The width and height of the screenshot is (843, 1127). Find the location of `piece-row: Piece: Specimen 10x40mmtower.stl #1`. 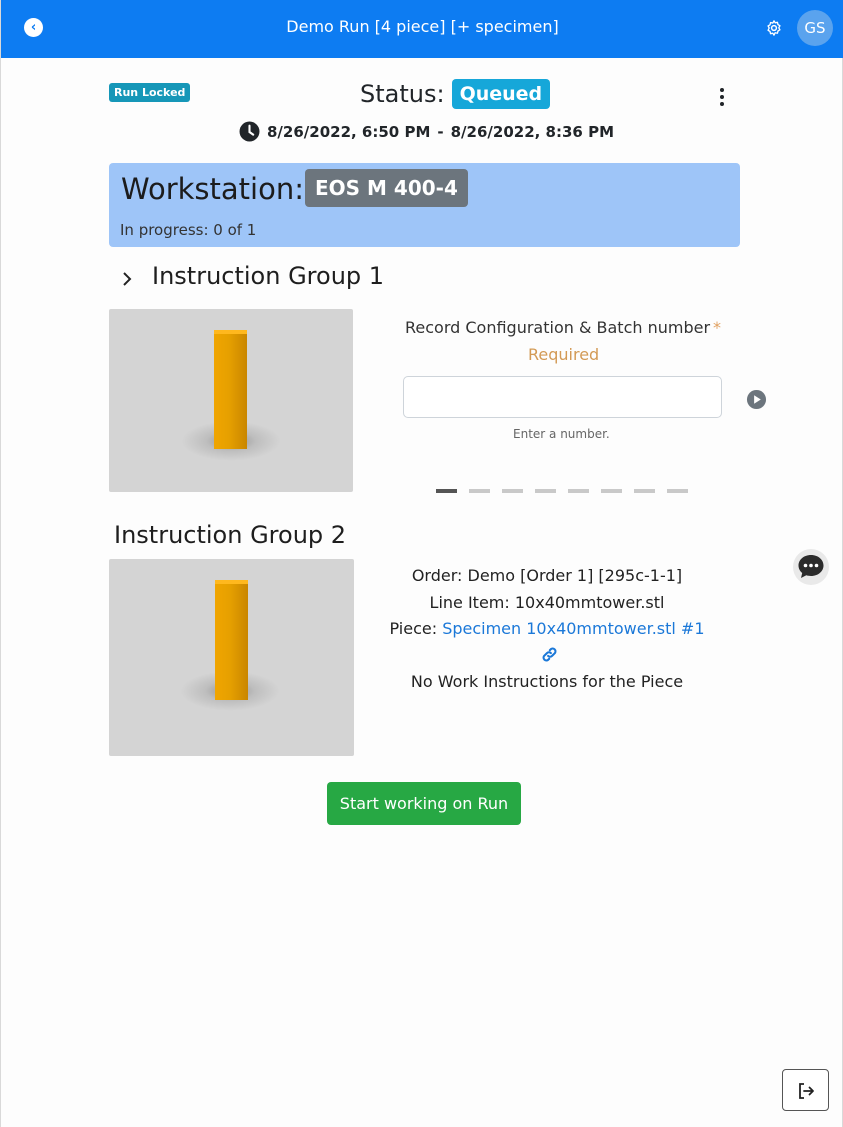

piece-row: Piece: Specimen 10x40mmtower.stl #1 is located at coordinates (547, 642).